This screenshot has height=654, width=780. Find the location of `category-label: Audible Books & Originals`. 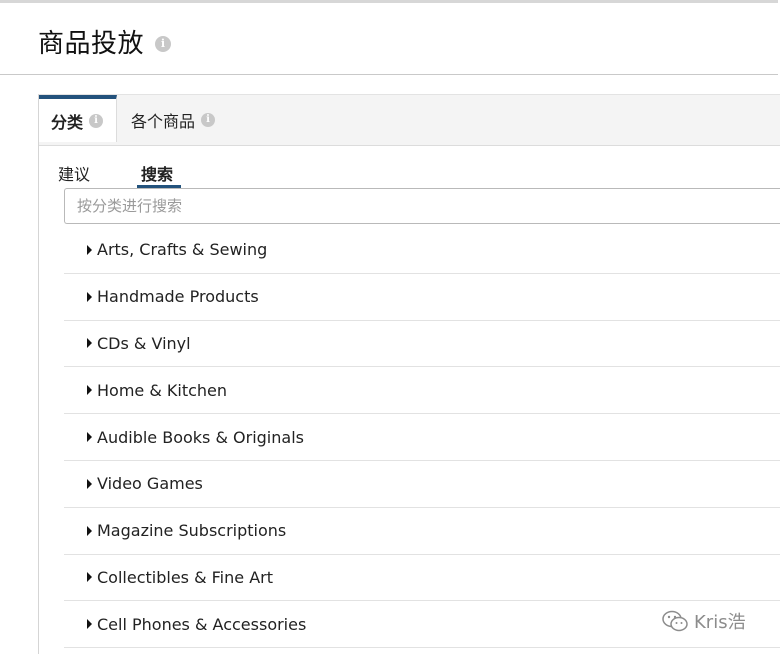

category-label: Audible Books & Originals is located at coordinates (200, 437).